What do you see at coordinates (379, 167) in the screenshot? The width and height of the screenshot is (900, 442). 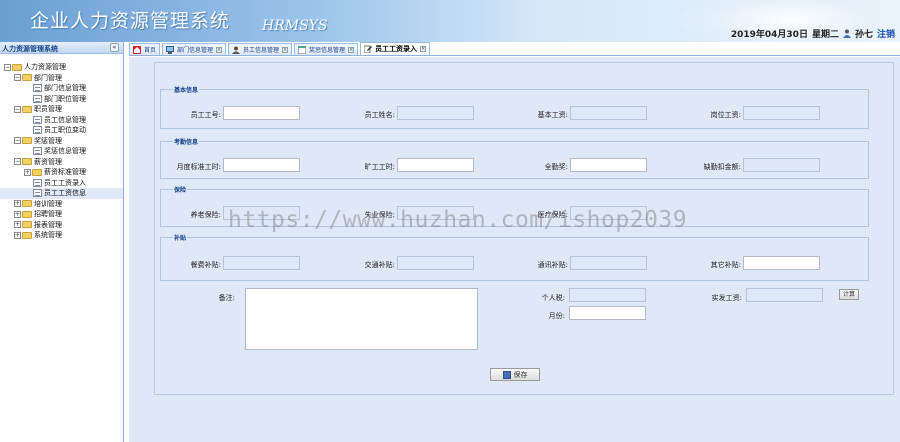 I see `absent-hours-label: 旷工工时:` at bounding box center [379, 167].